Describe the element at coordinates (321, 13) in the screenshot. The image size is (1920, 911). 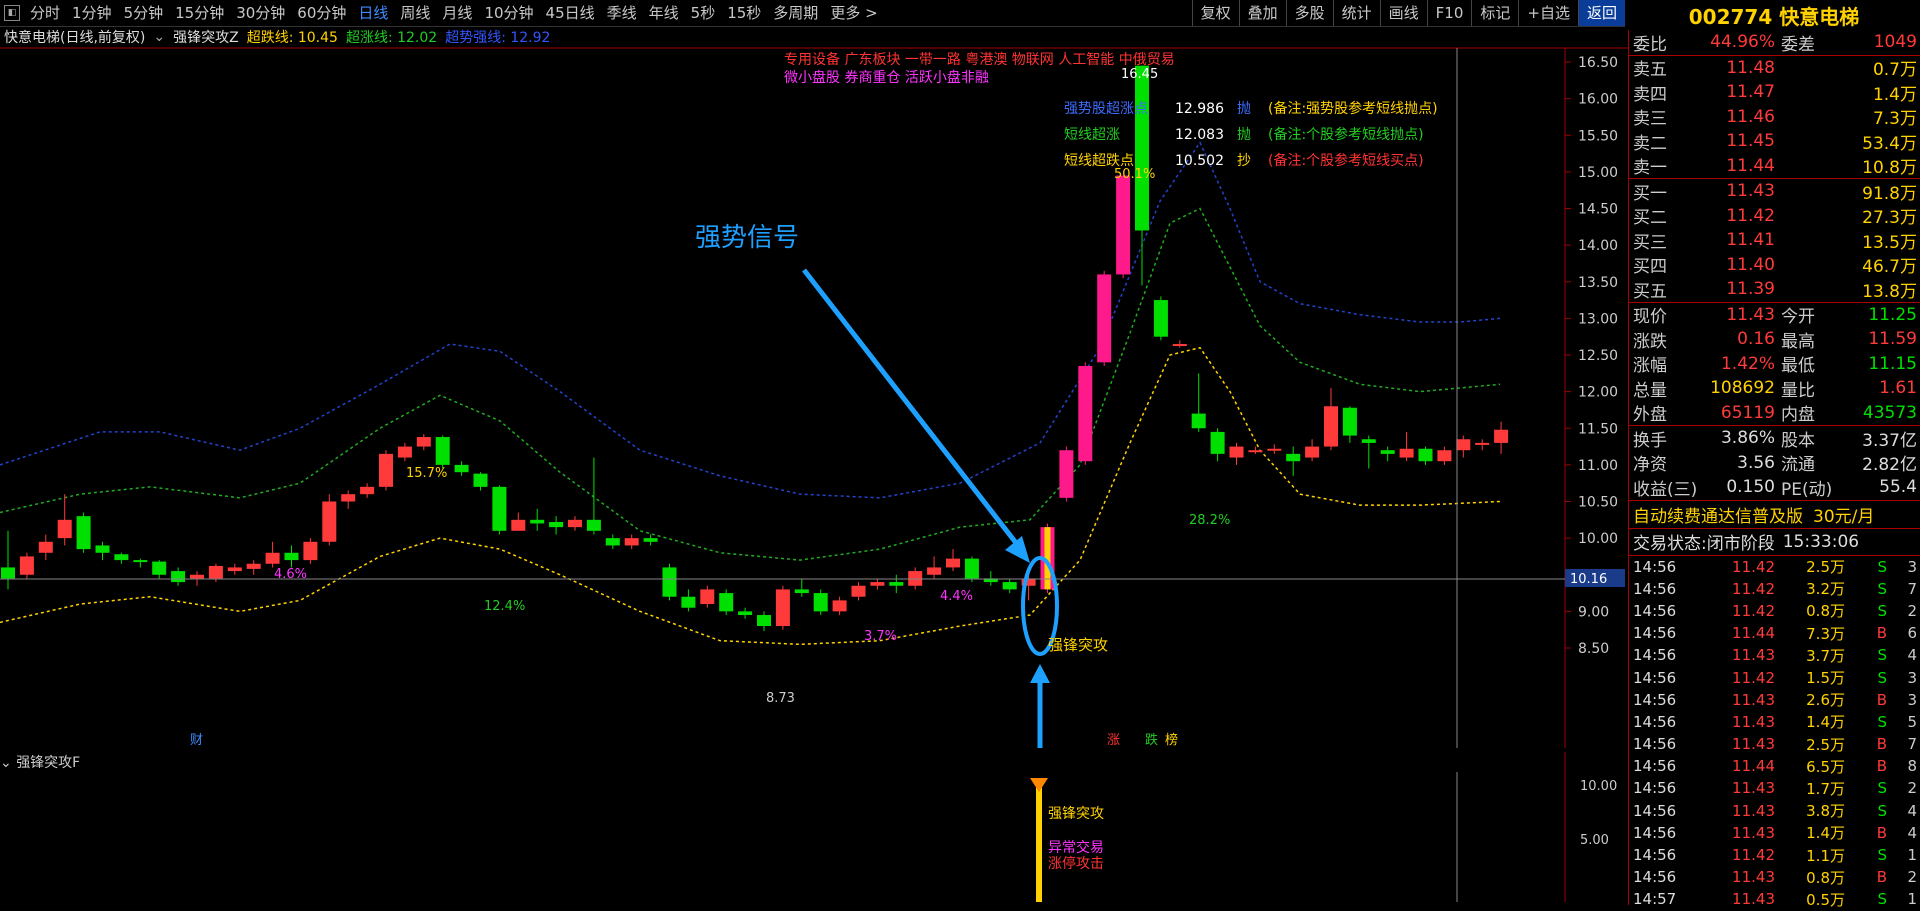
I see `period-tab-5: 60分钟` at that location.